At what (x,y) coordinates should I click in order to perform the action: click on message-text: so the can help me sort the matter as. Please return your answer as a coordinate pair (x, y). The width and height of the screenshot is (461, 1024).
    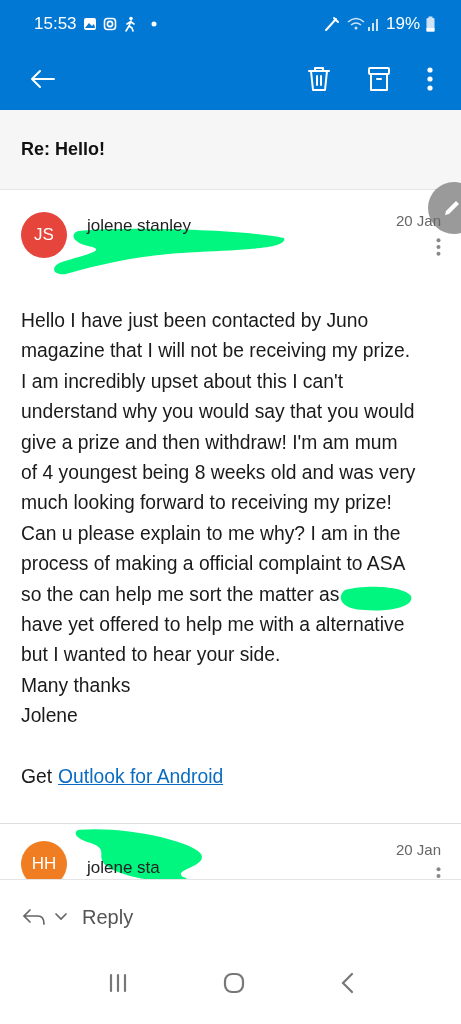
    Looking at the image, I should click on (180, 595).